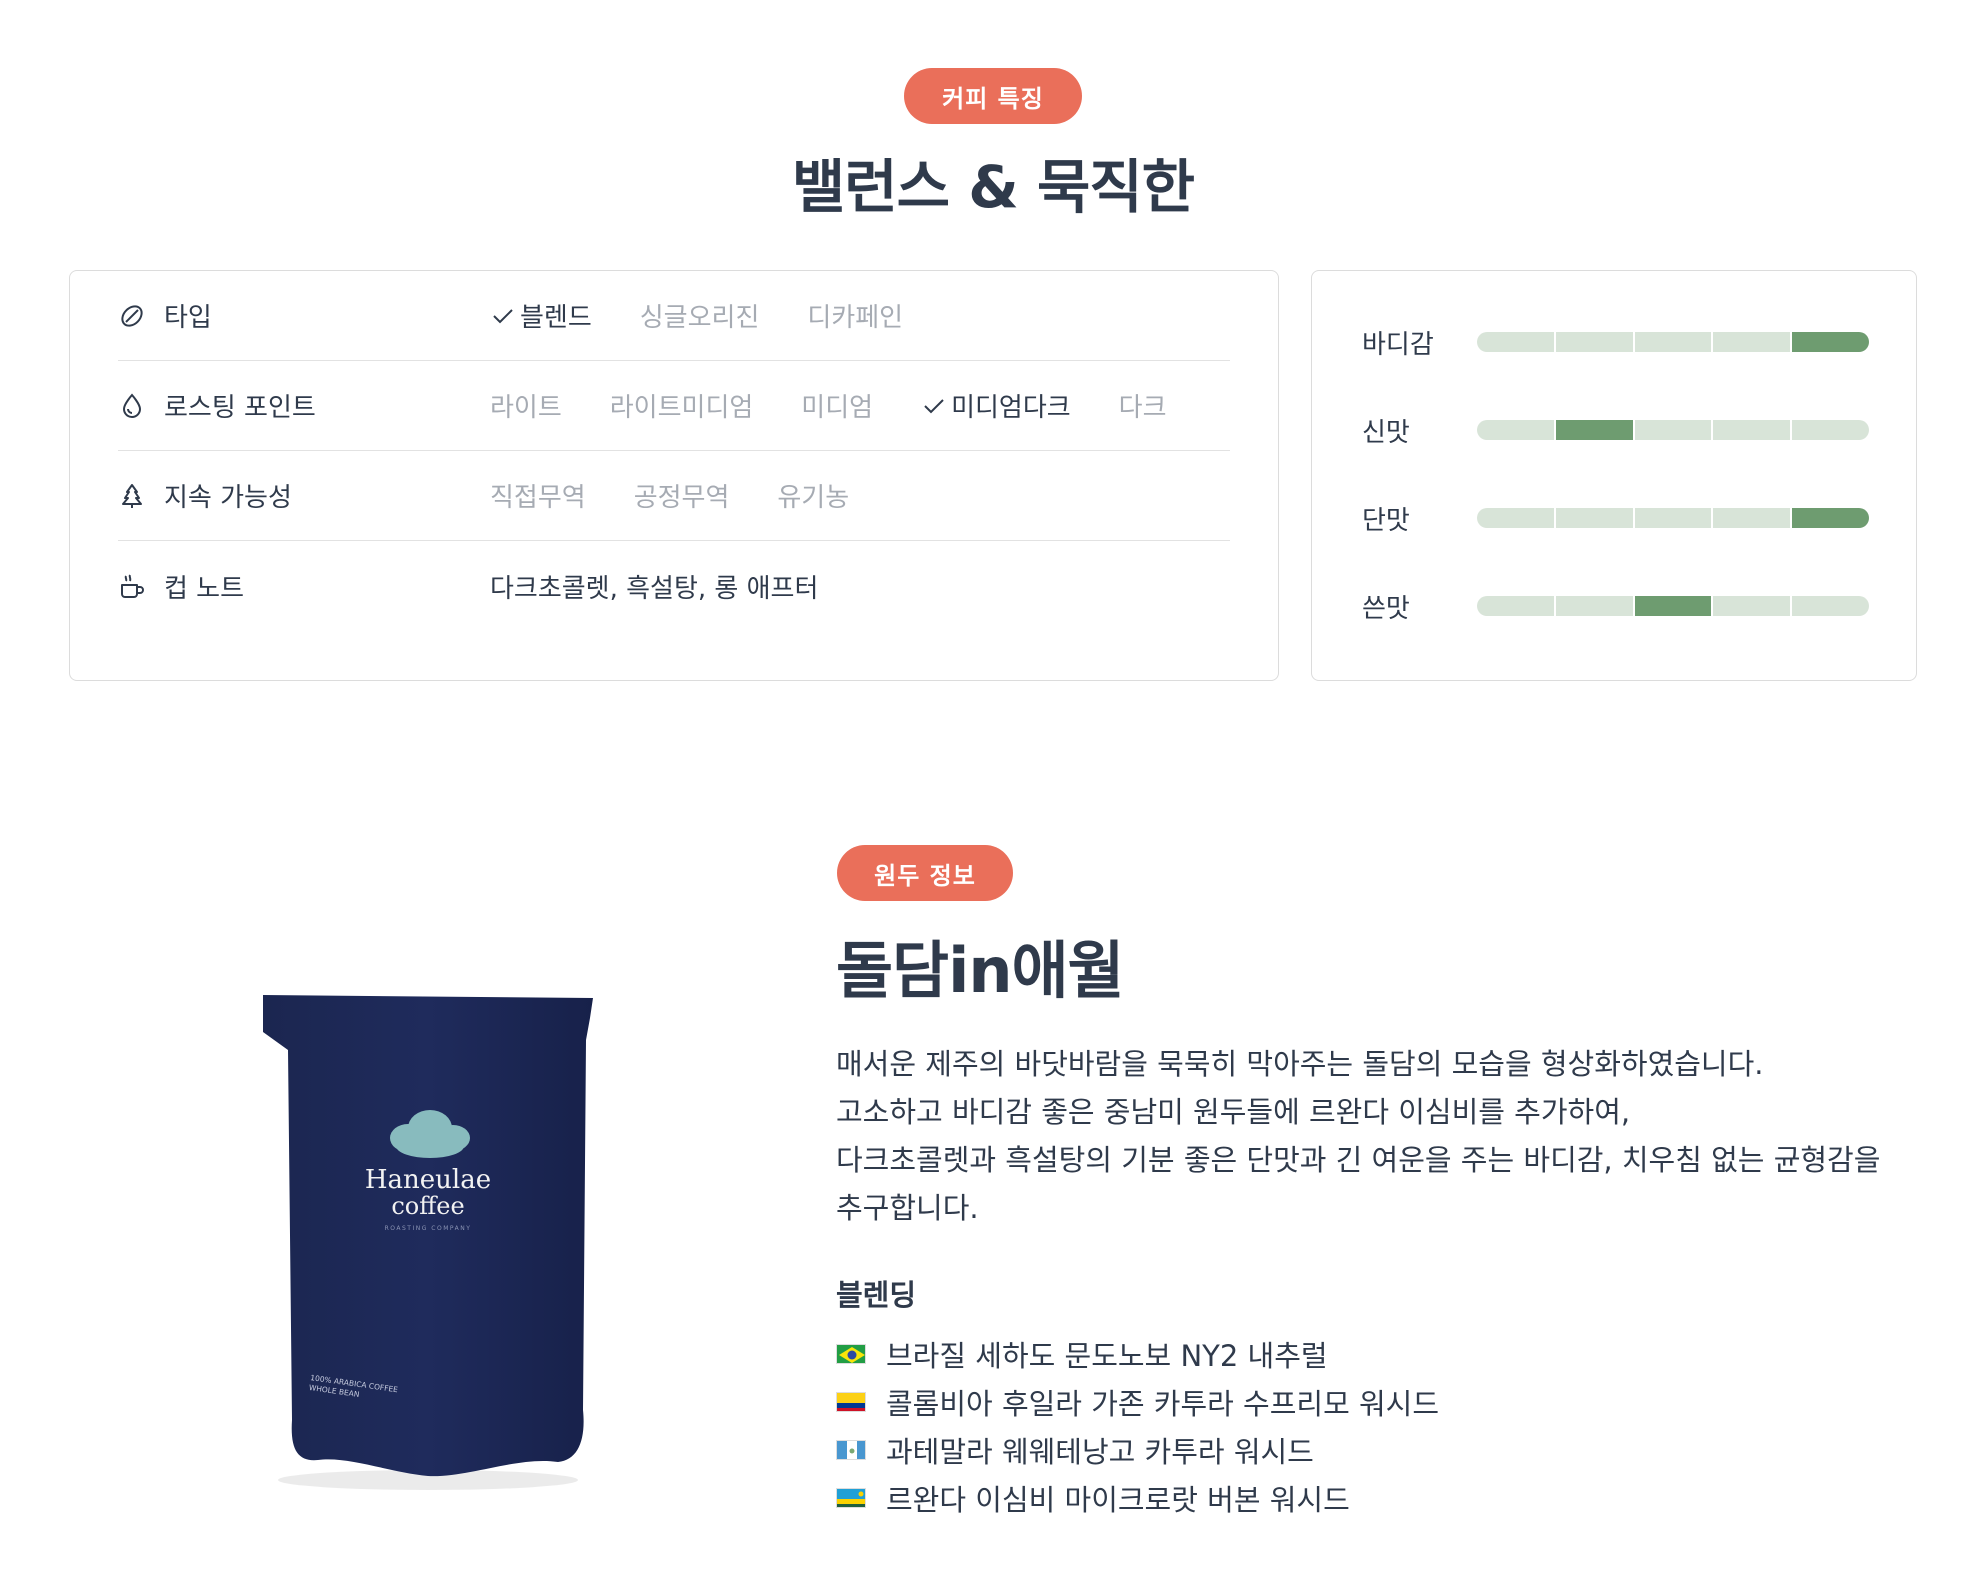 The image size is (1986, 1574). Describe the element at coordinates (1107, 1356) in the screenshot. I see `blend-name: 브라질 세하도 문도노보 NY2 내추럴` at that location.